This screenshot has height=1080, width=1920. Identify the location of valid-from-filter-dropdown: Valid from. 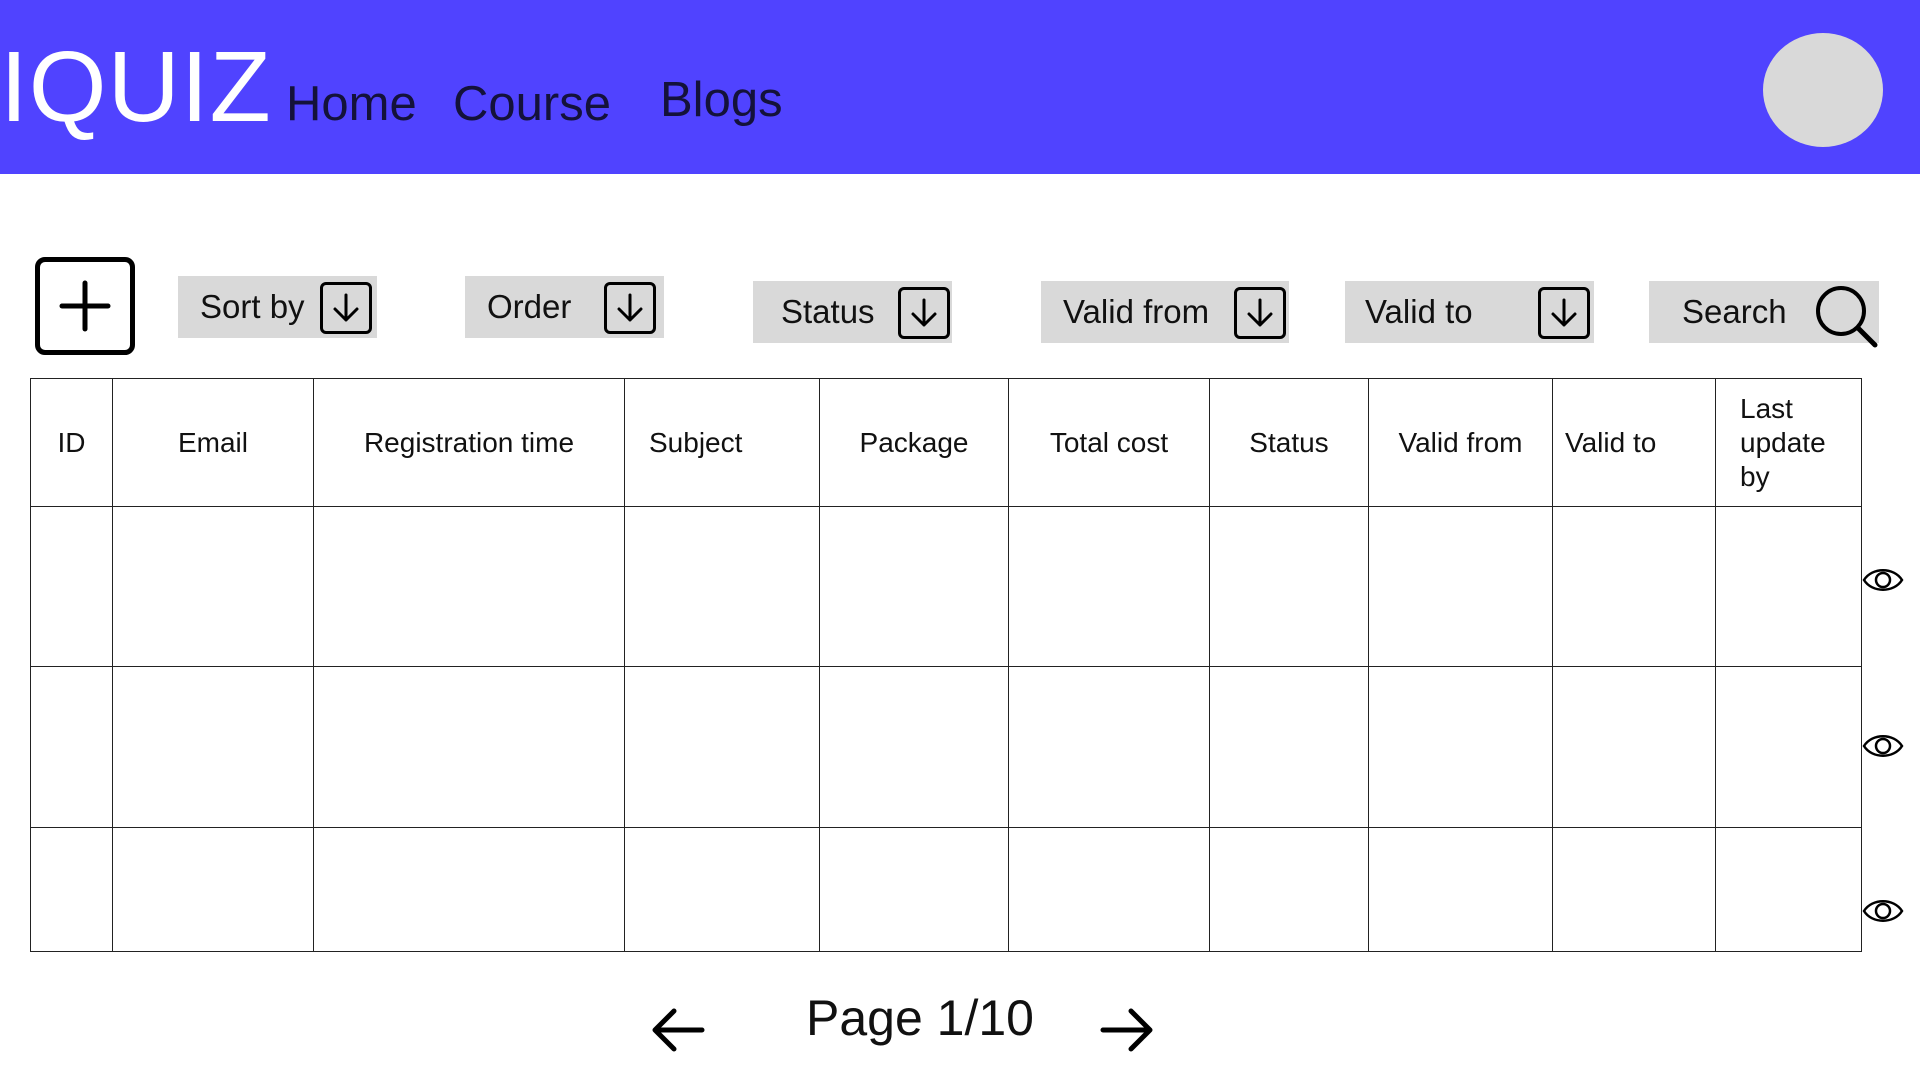
(1165, 312).